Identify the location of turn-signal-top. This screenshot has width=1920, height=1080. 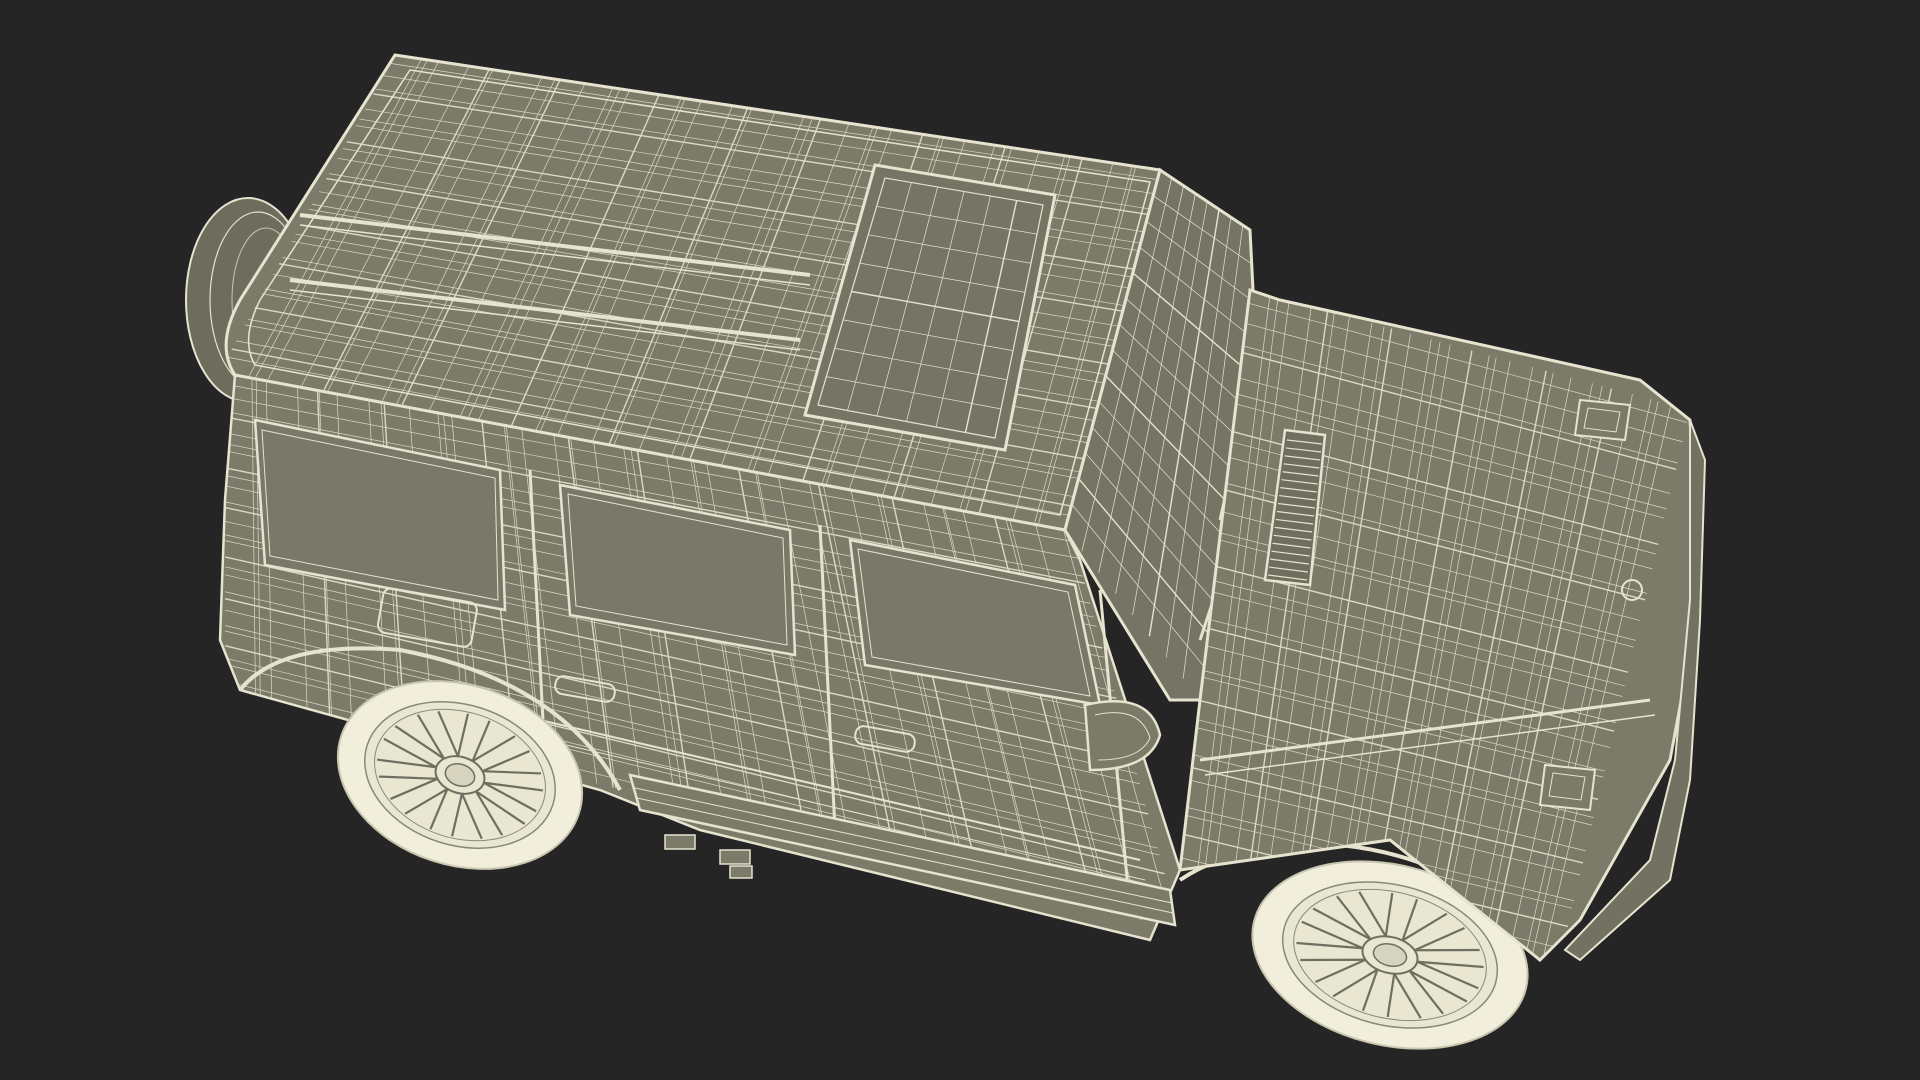
(1602, 420).